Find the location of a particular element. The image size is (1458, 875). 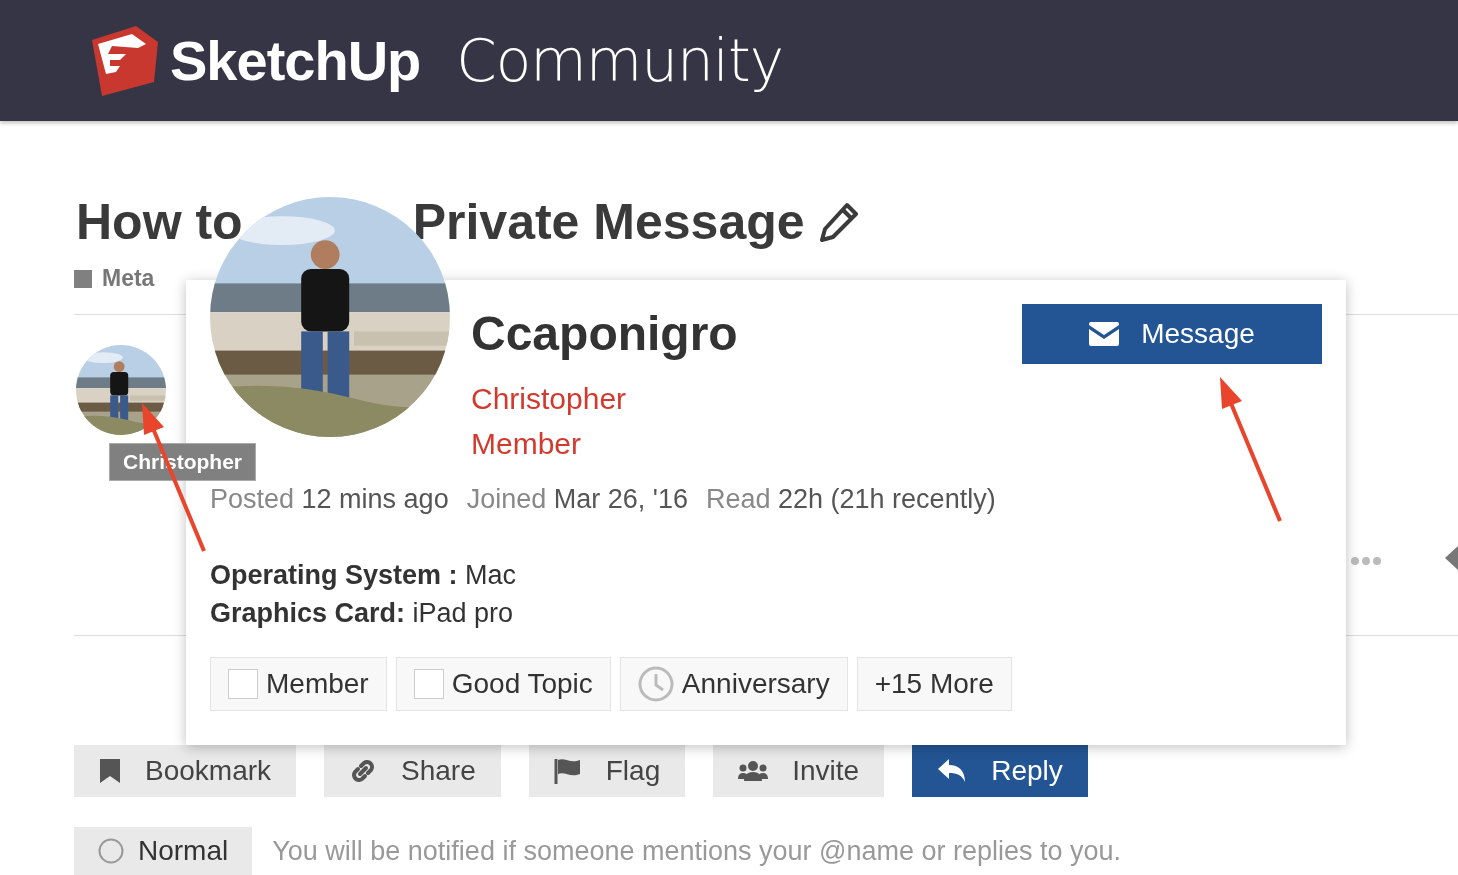

user-stat: Read 22h (21h recently) is located at coordinates (850, 499).